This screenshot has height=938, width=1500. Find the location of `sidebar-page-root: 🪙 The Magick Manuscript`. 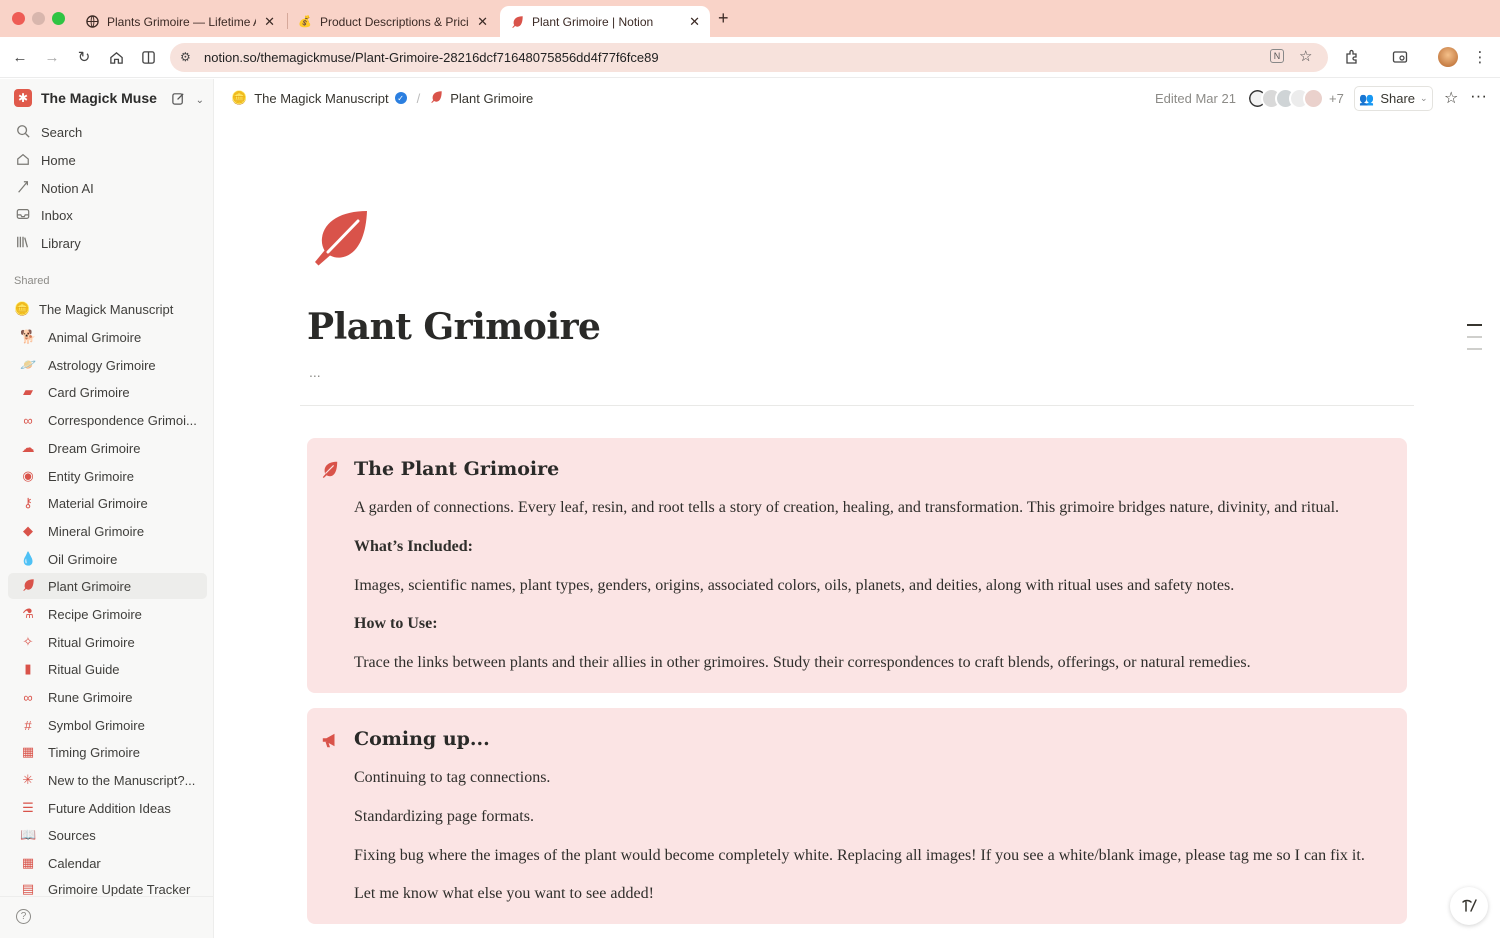

sidebar-page-root: 🪙 The Magick Manuscript is located at coordinates (107, 309).